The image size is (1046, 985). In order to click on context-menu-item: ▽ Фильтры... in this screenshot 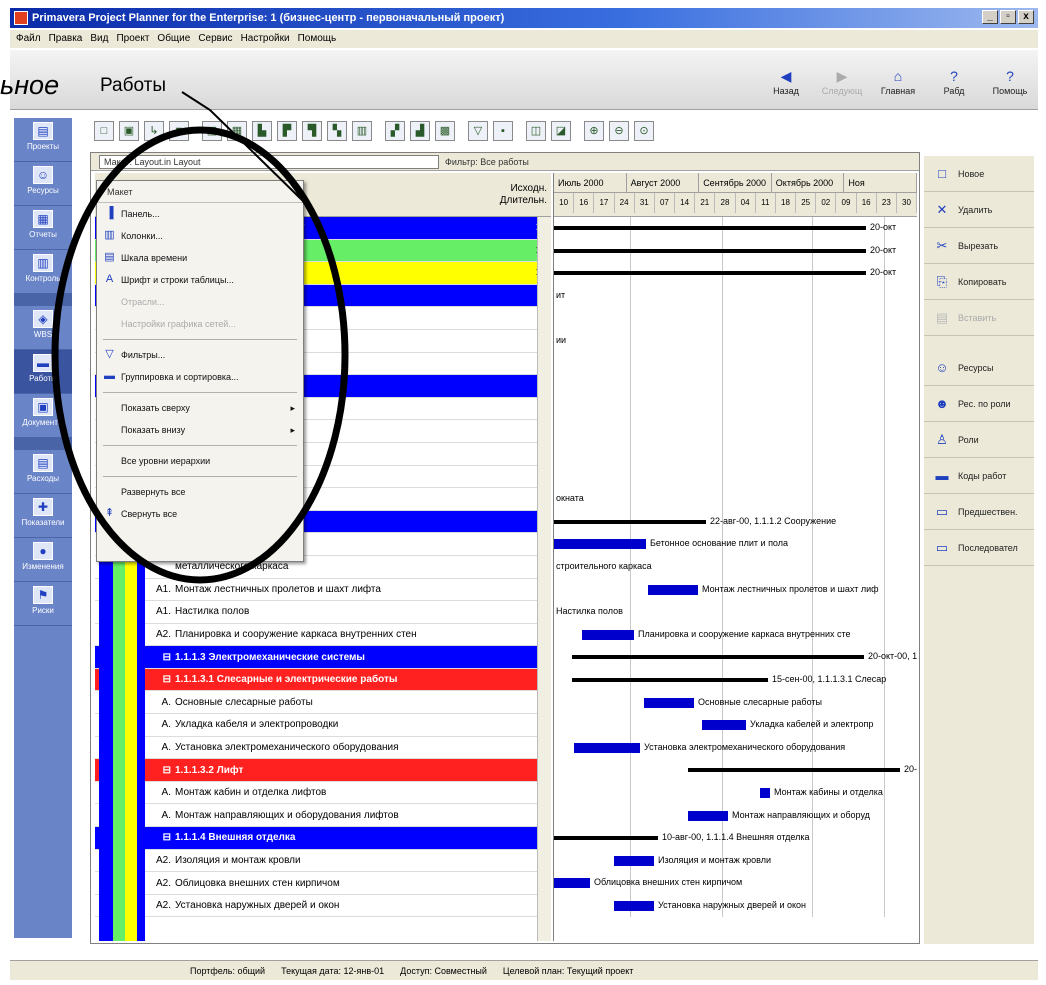, I will do `click(200, 355)`.